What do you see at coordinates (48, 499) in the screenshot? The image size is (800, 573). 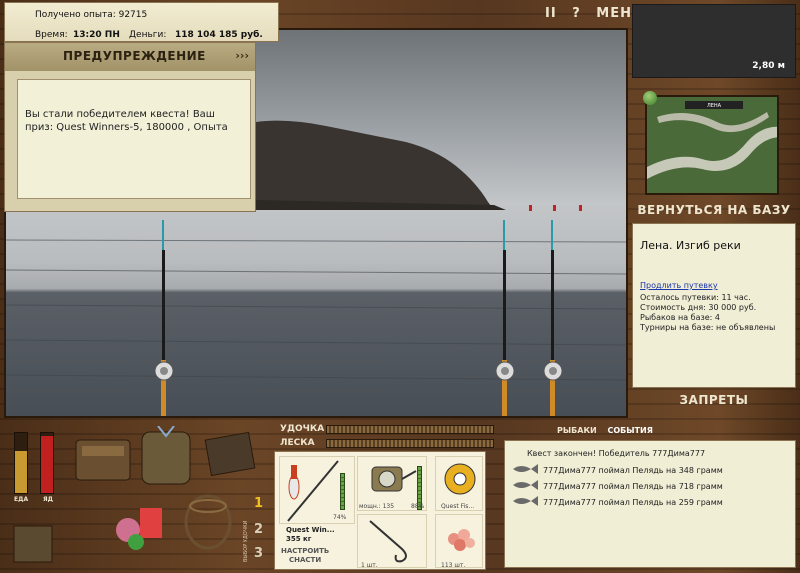 I see `poison-label: ЯД` at bounding box center [48, 499].